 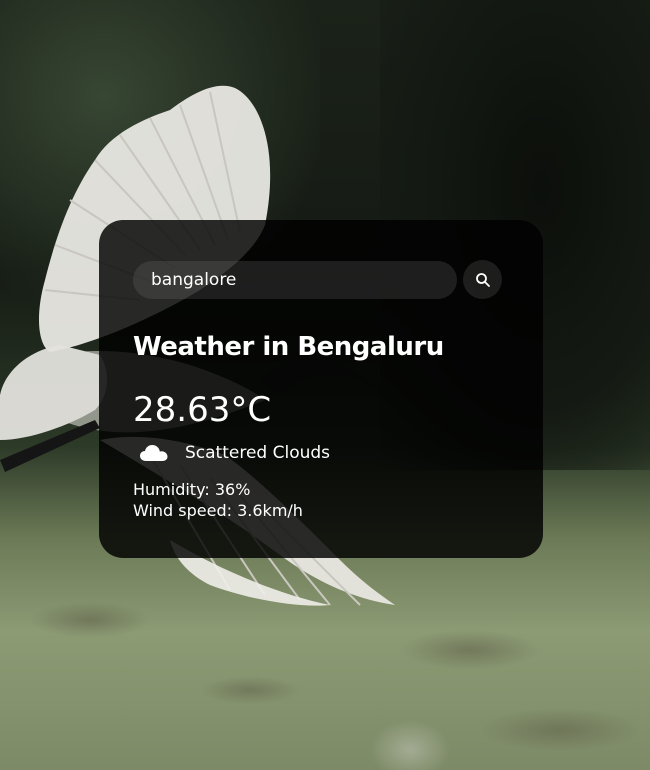 I want to click on search-input, so click(x=295, y=279).